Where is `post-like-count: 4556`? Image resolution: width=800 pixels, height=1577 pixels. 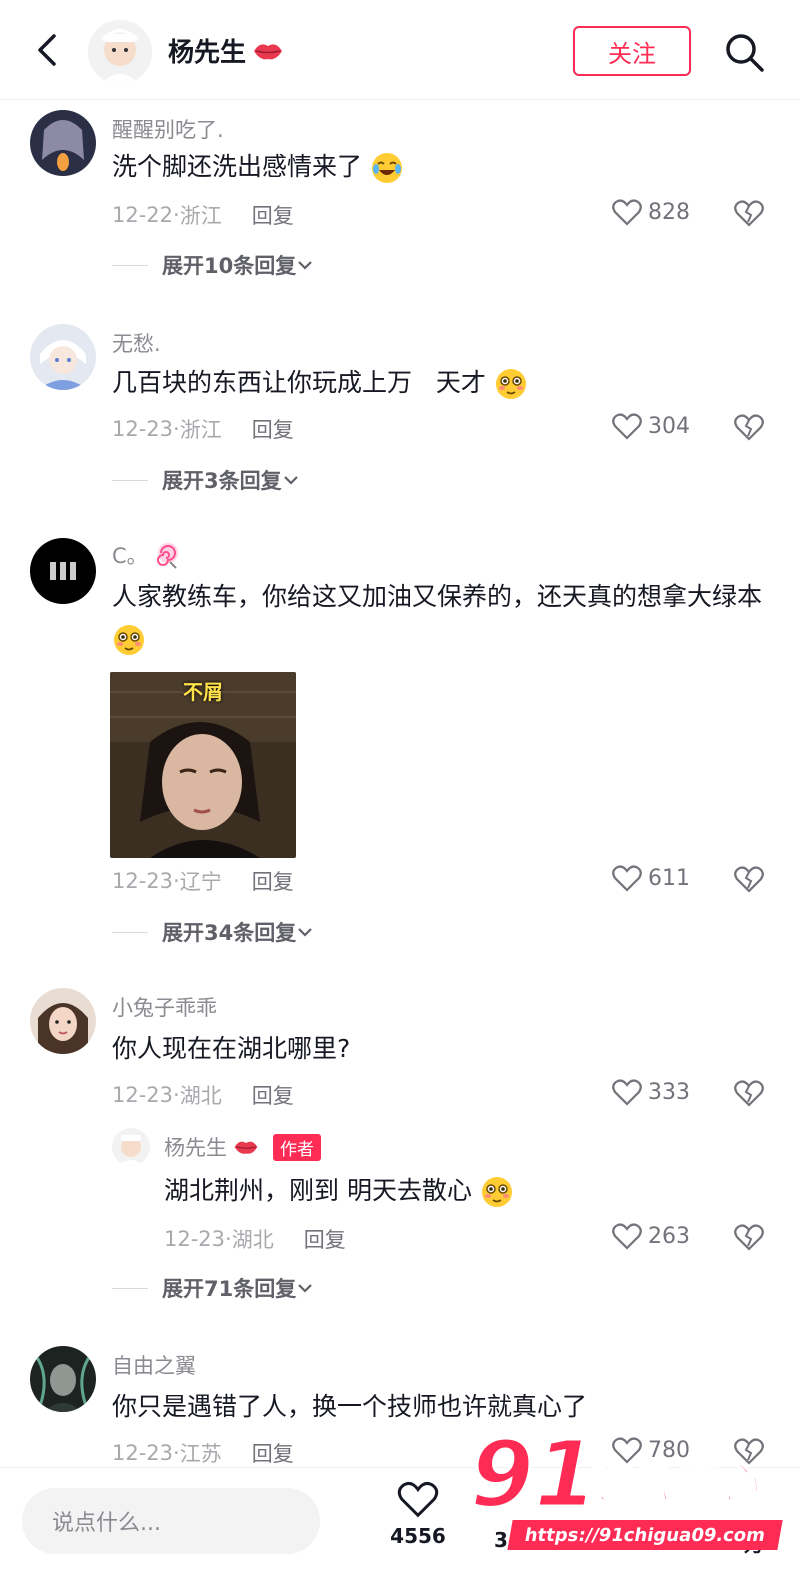 post-like-count: 4556 is located at coordinates (418, 1536).